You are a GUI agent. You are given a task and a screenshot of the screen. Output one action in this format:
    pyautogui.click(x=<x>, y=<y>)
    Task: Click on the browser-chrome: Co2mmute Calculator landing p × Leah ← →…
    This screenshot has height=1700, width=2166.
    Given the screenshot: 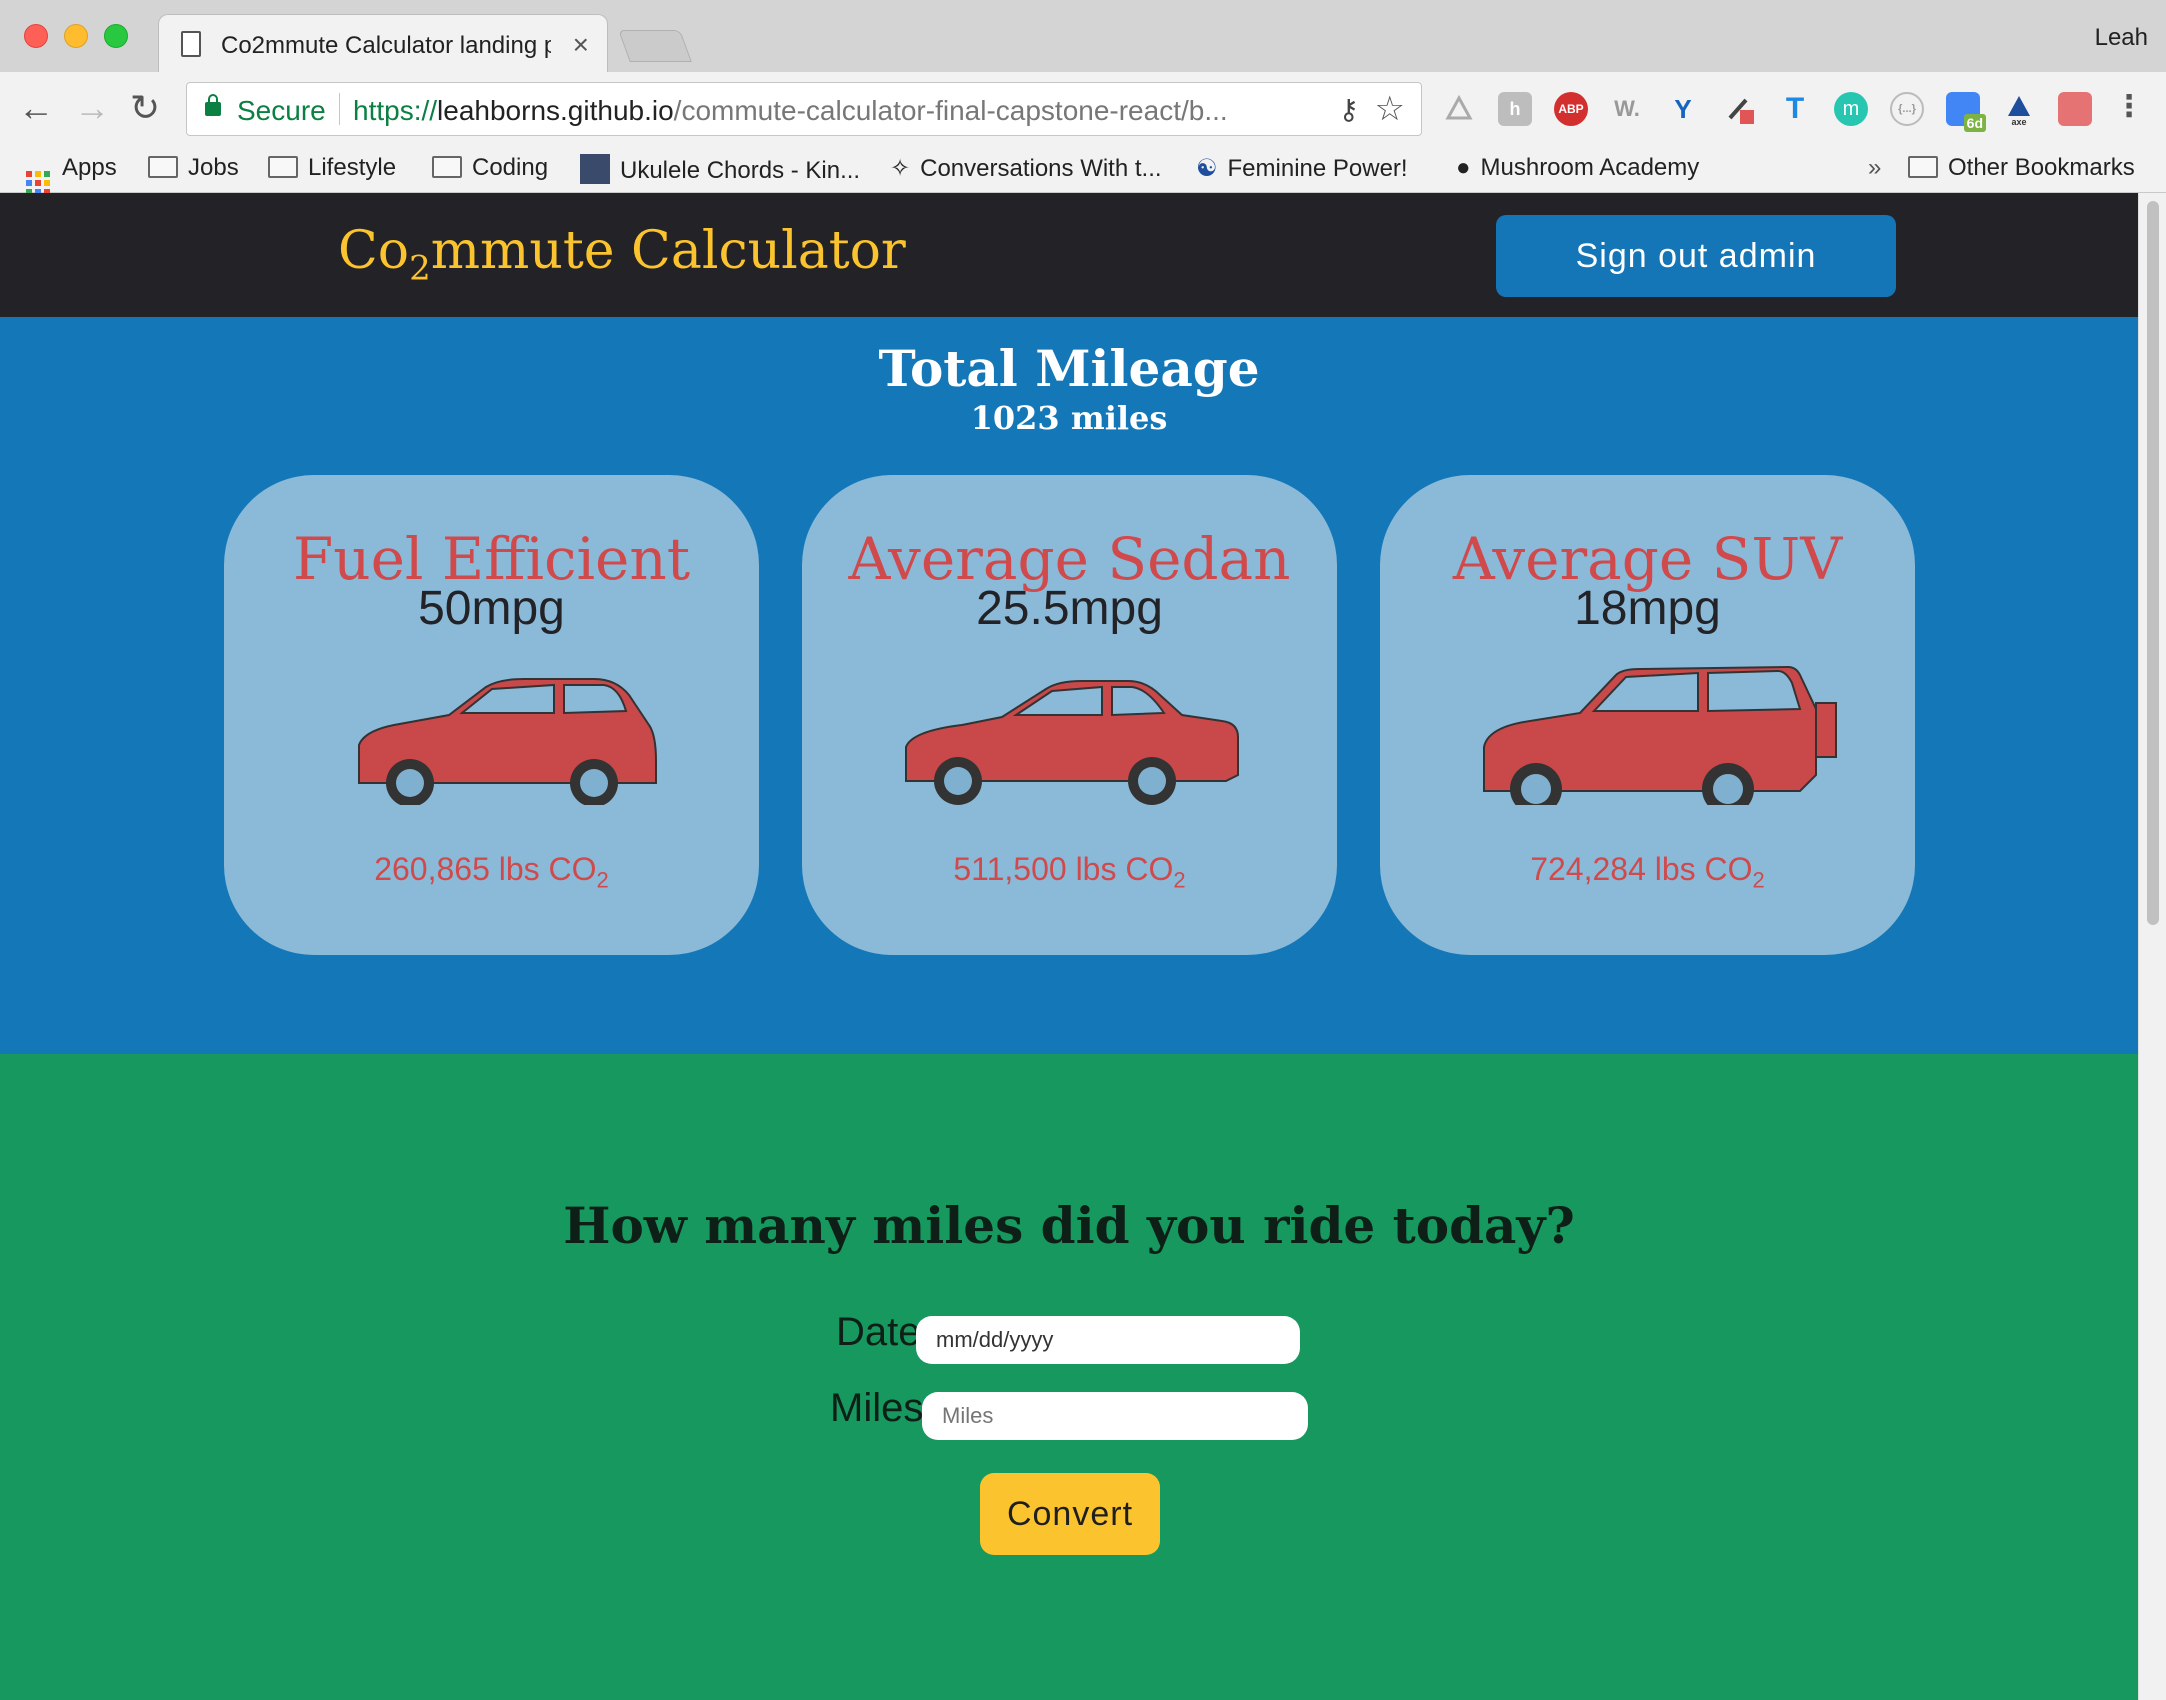 What is the action you would take?
    pyautogui.click(x=1083, y=97)
    